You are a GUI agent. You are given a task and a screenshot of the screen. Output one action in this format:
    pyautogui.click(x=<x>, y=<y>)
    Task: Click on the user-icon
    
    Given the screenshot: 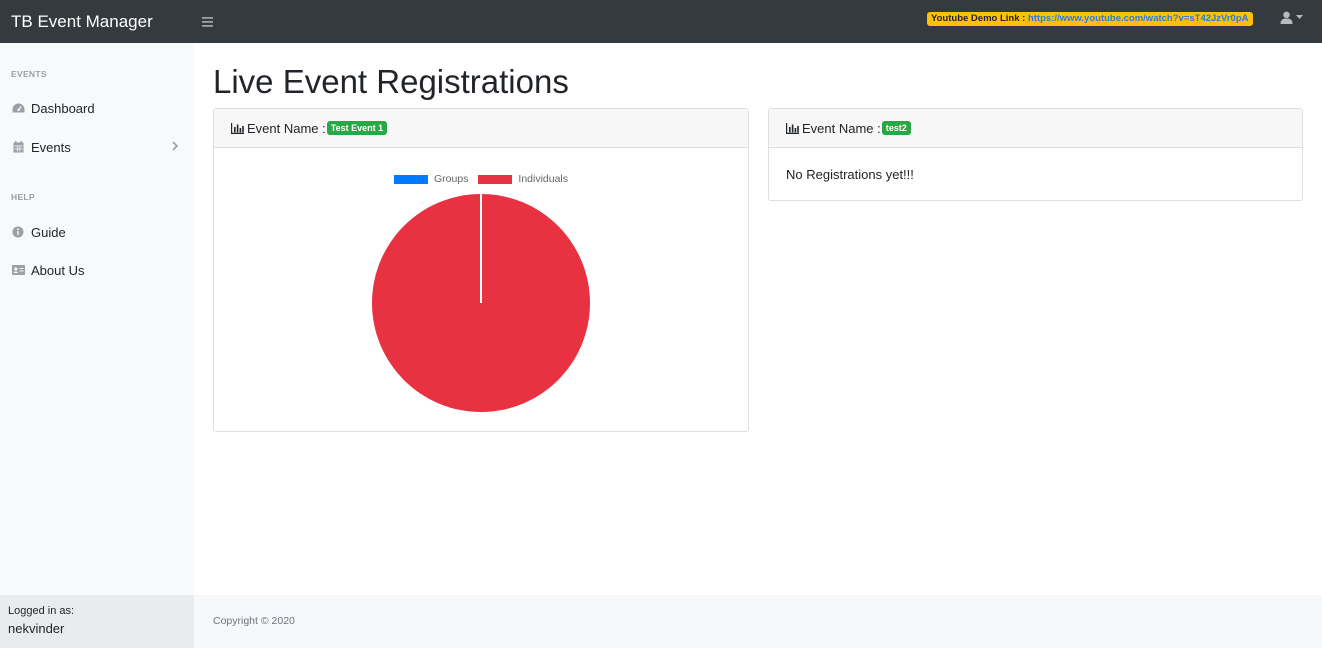 What is the action you would take?
    pyautogui.click(x=1286, y=17)
    